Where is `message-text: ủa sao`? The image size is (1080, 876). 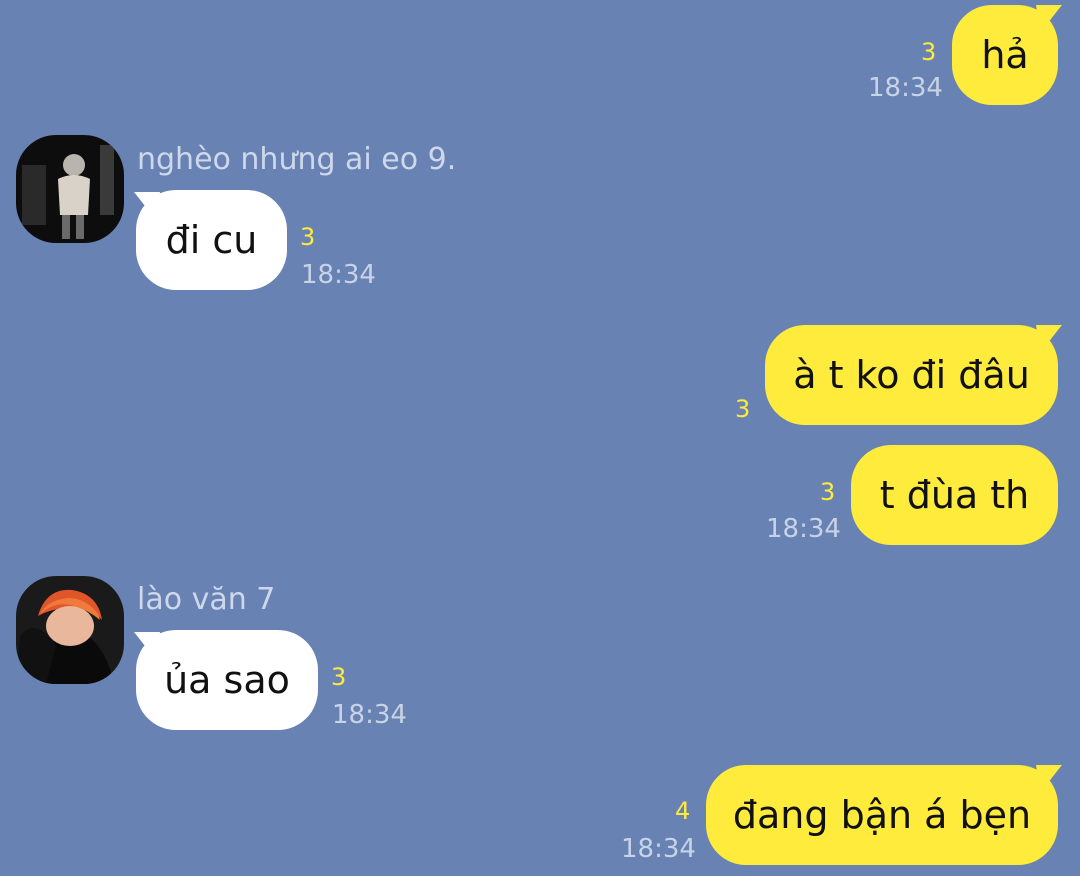 message-text: ủa sao is located at coordinates (227, 680).